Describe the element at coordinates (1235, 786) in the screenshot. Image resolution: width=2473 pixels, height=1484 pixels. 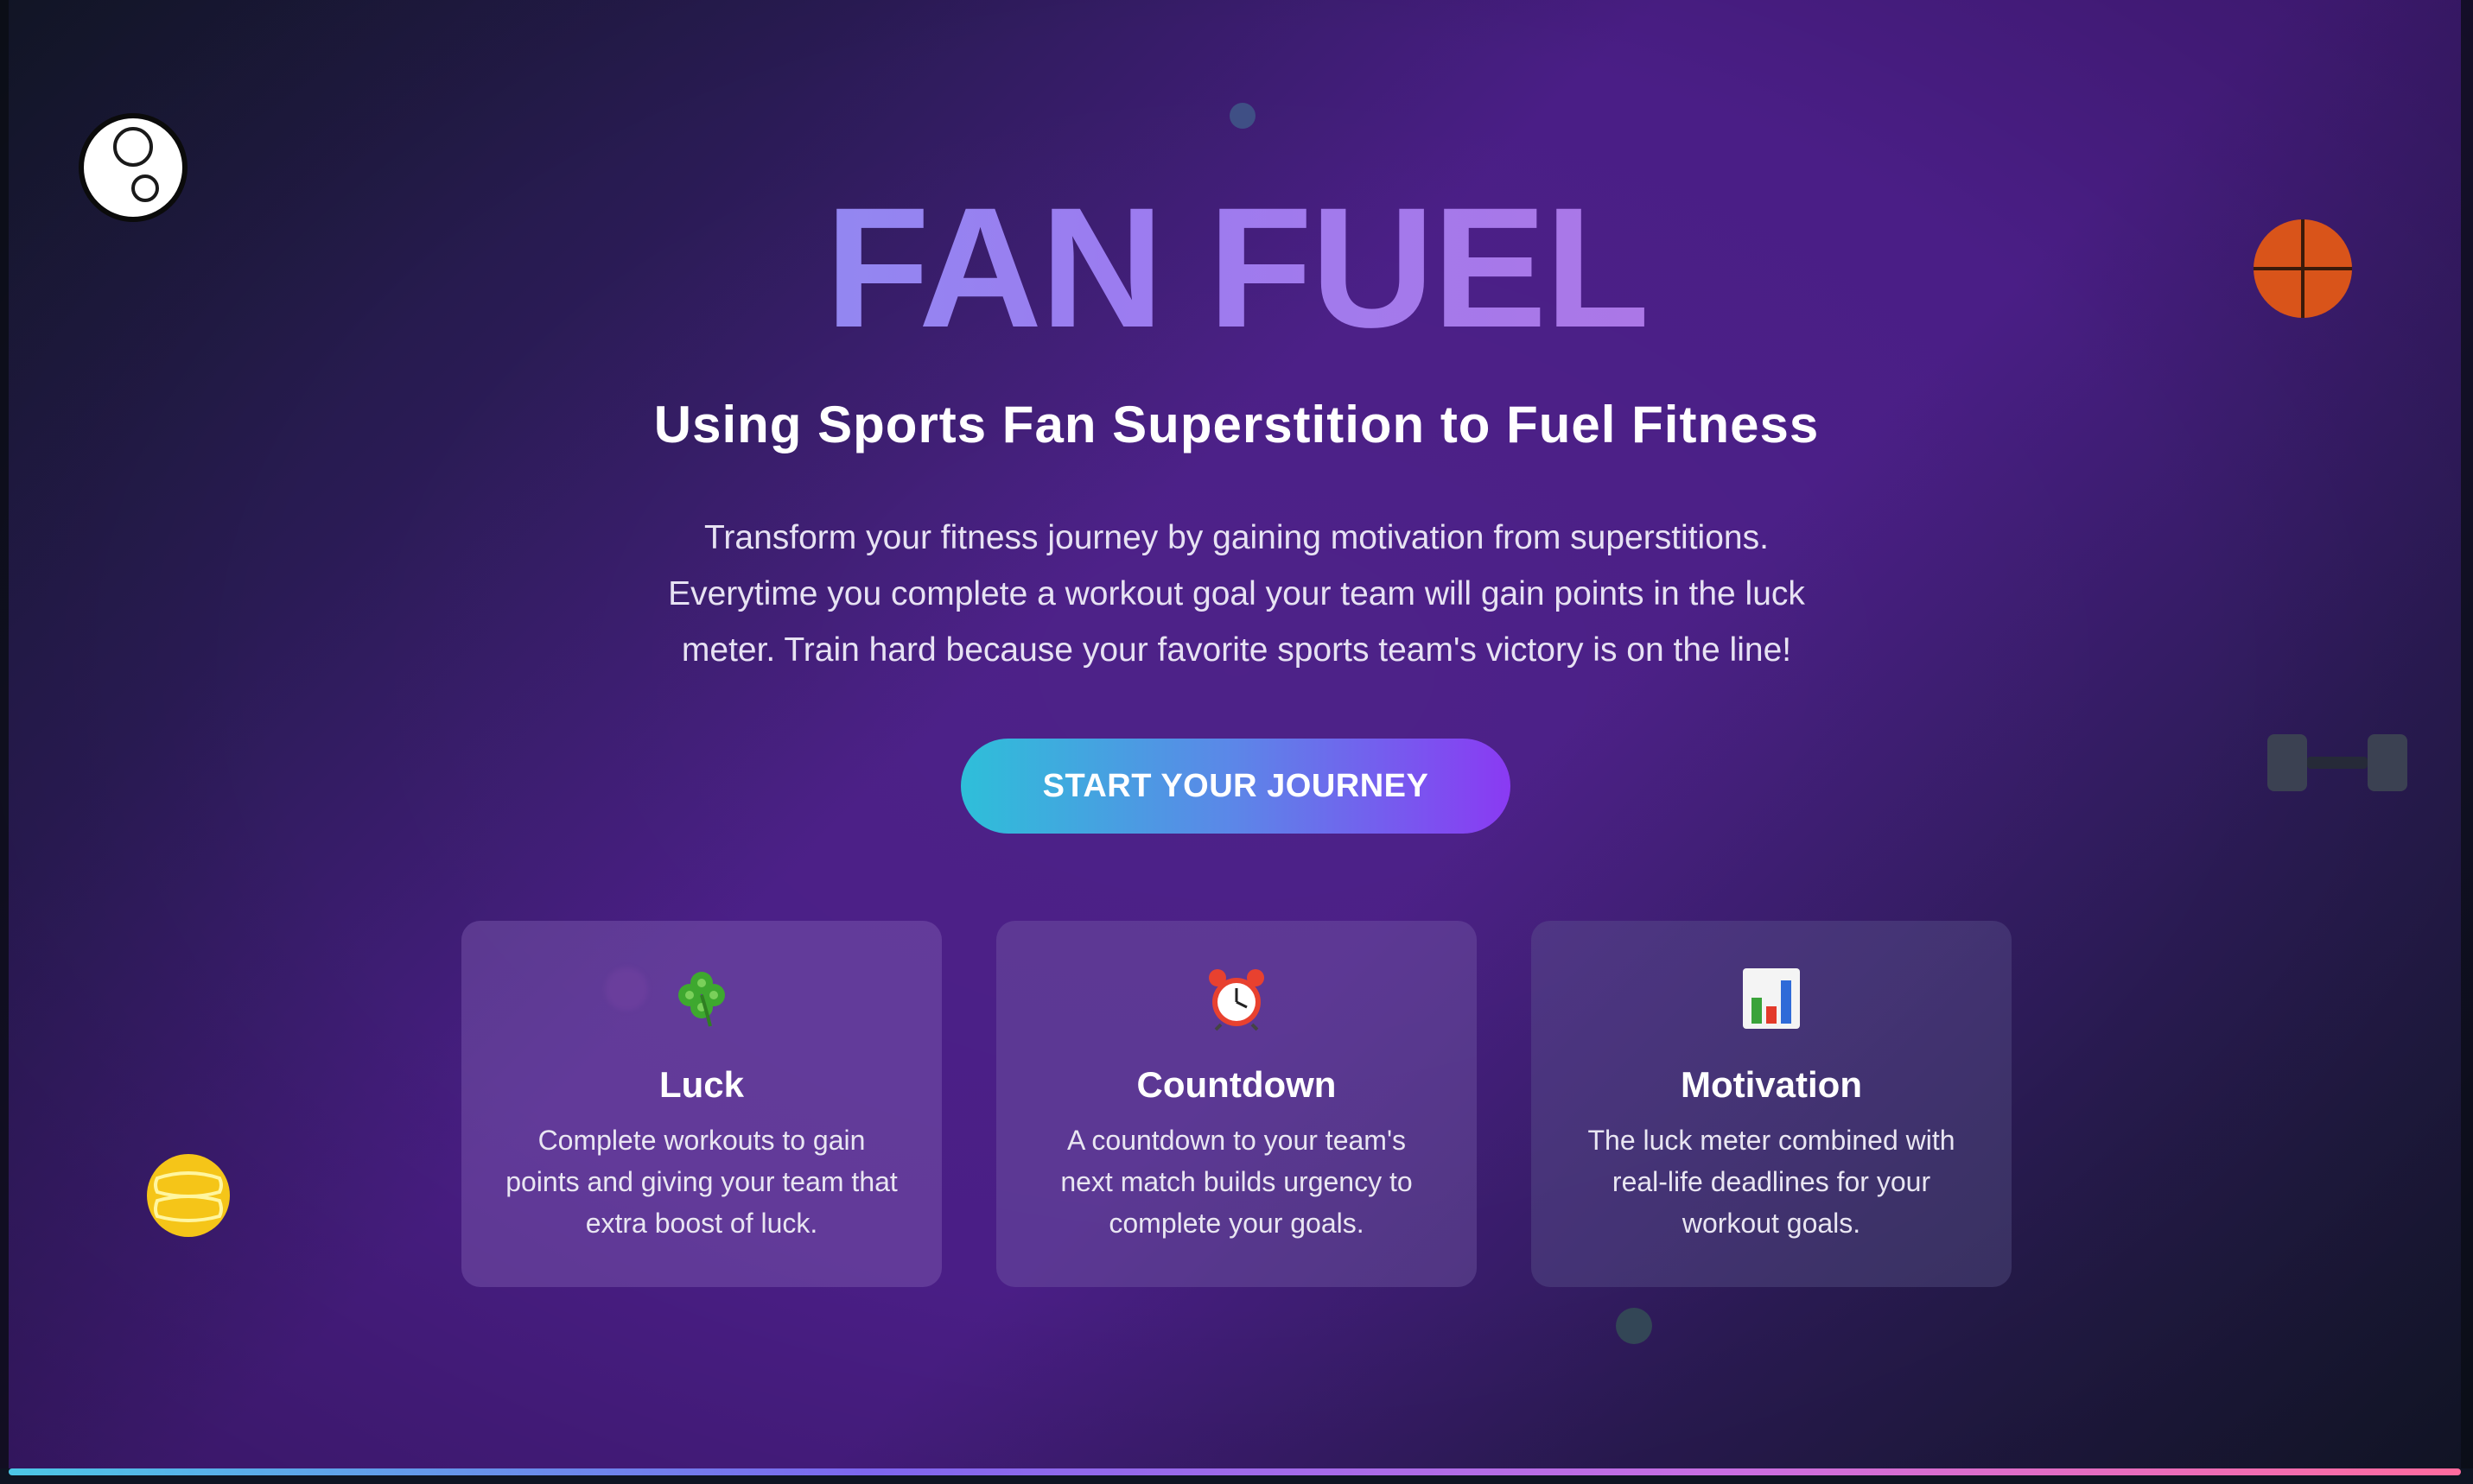
I see `start-journey-button: START YOUR JOURNEY` at that location.